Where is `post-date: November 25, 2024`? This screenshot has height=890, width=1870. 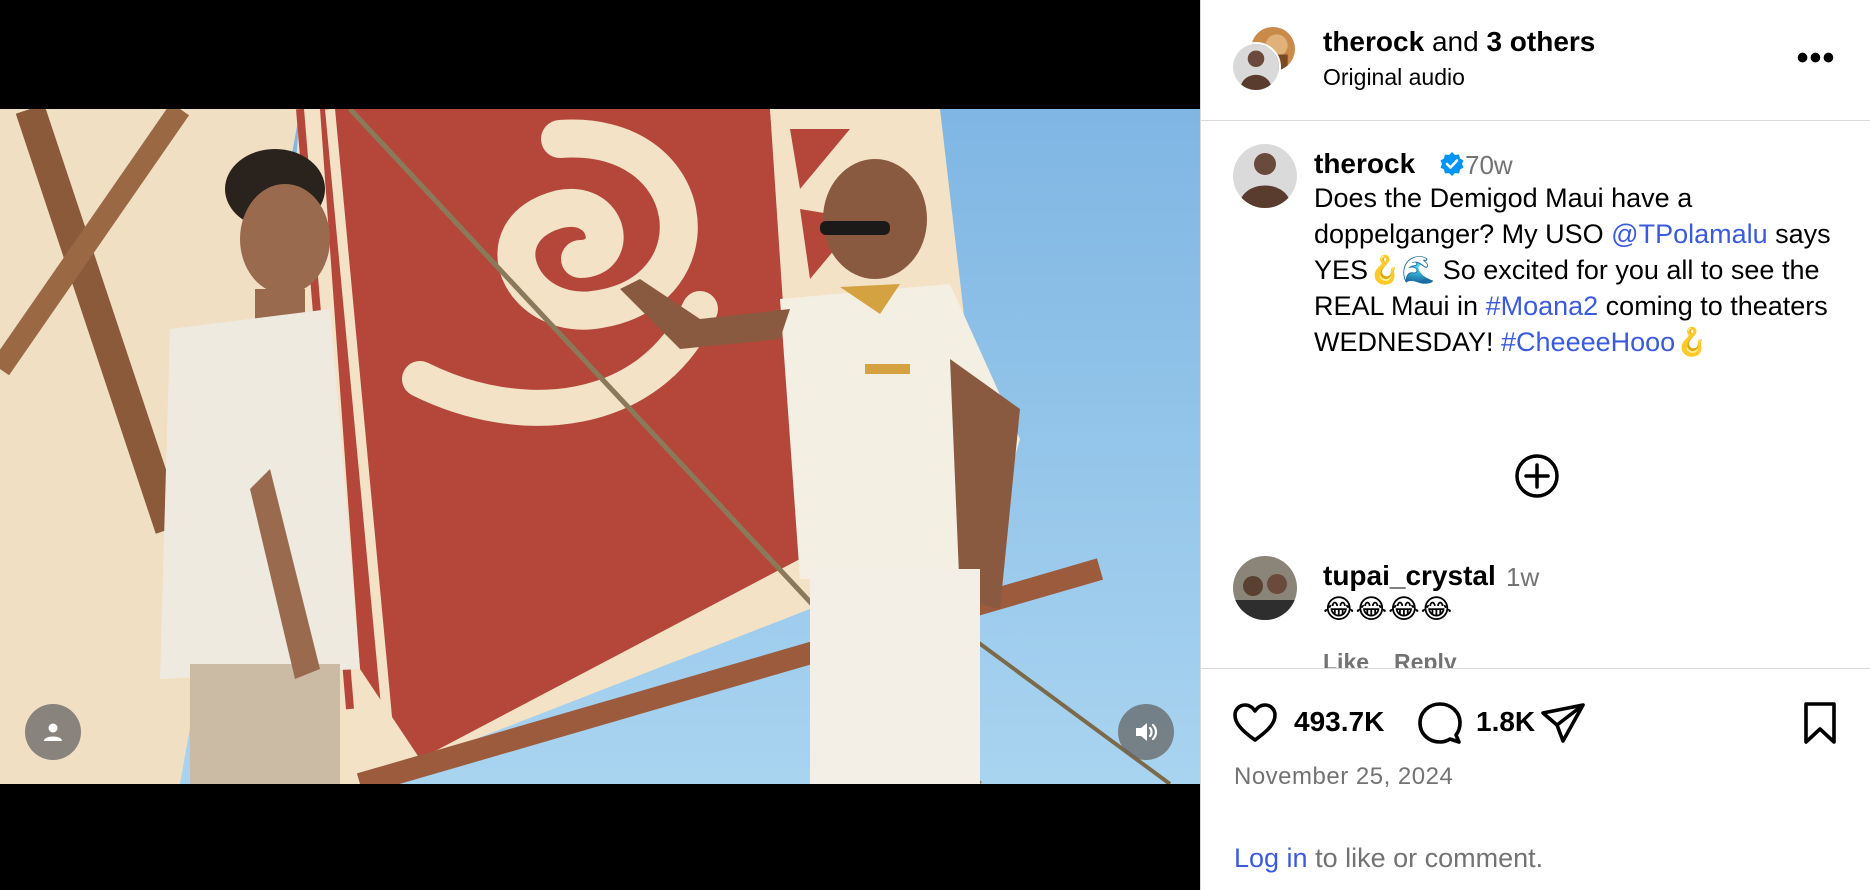
post-date: November 25, 2024 is located at coordinates (1343, 777).